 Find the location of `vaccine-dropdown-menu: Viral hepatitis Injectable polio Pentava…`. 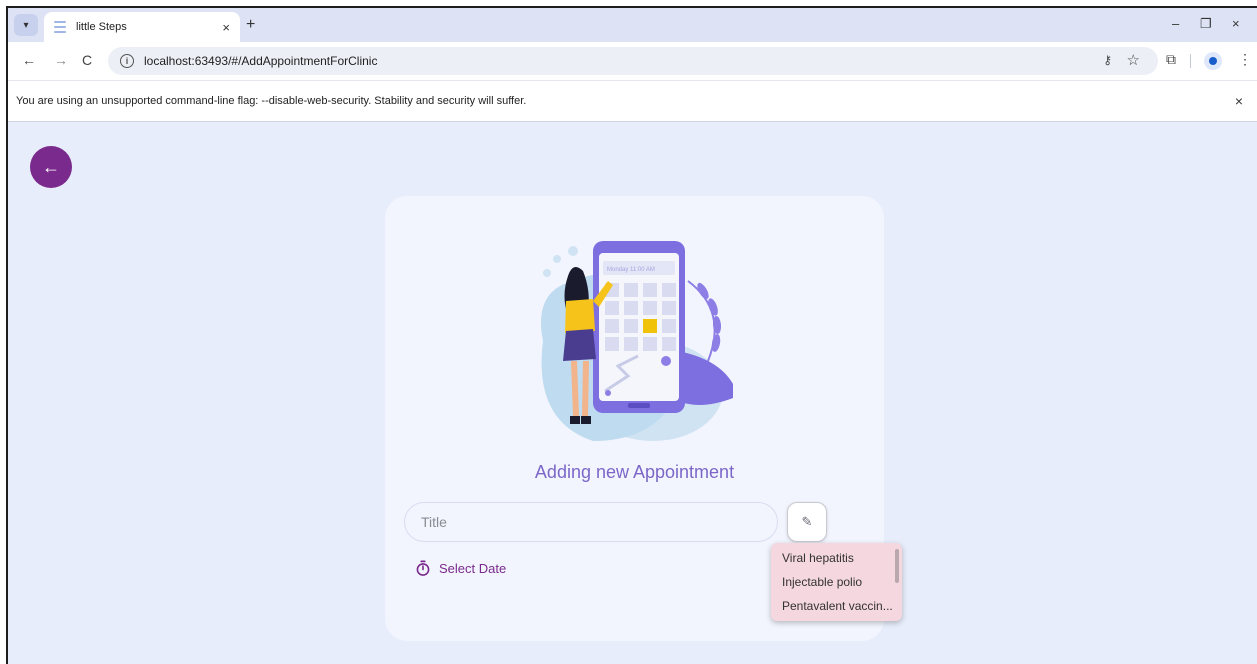

vaccine-dropdown-menu: Viral hepatitis Injectable polio Pentava… is located at coordinates (836, 582).